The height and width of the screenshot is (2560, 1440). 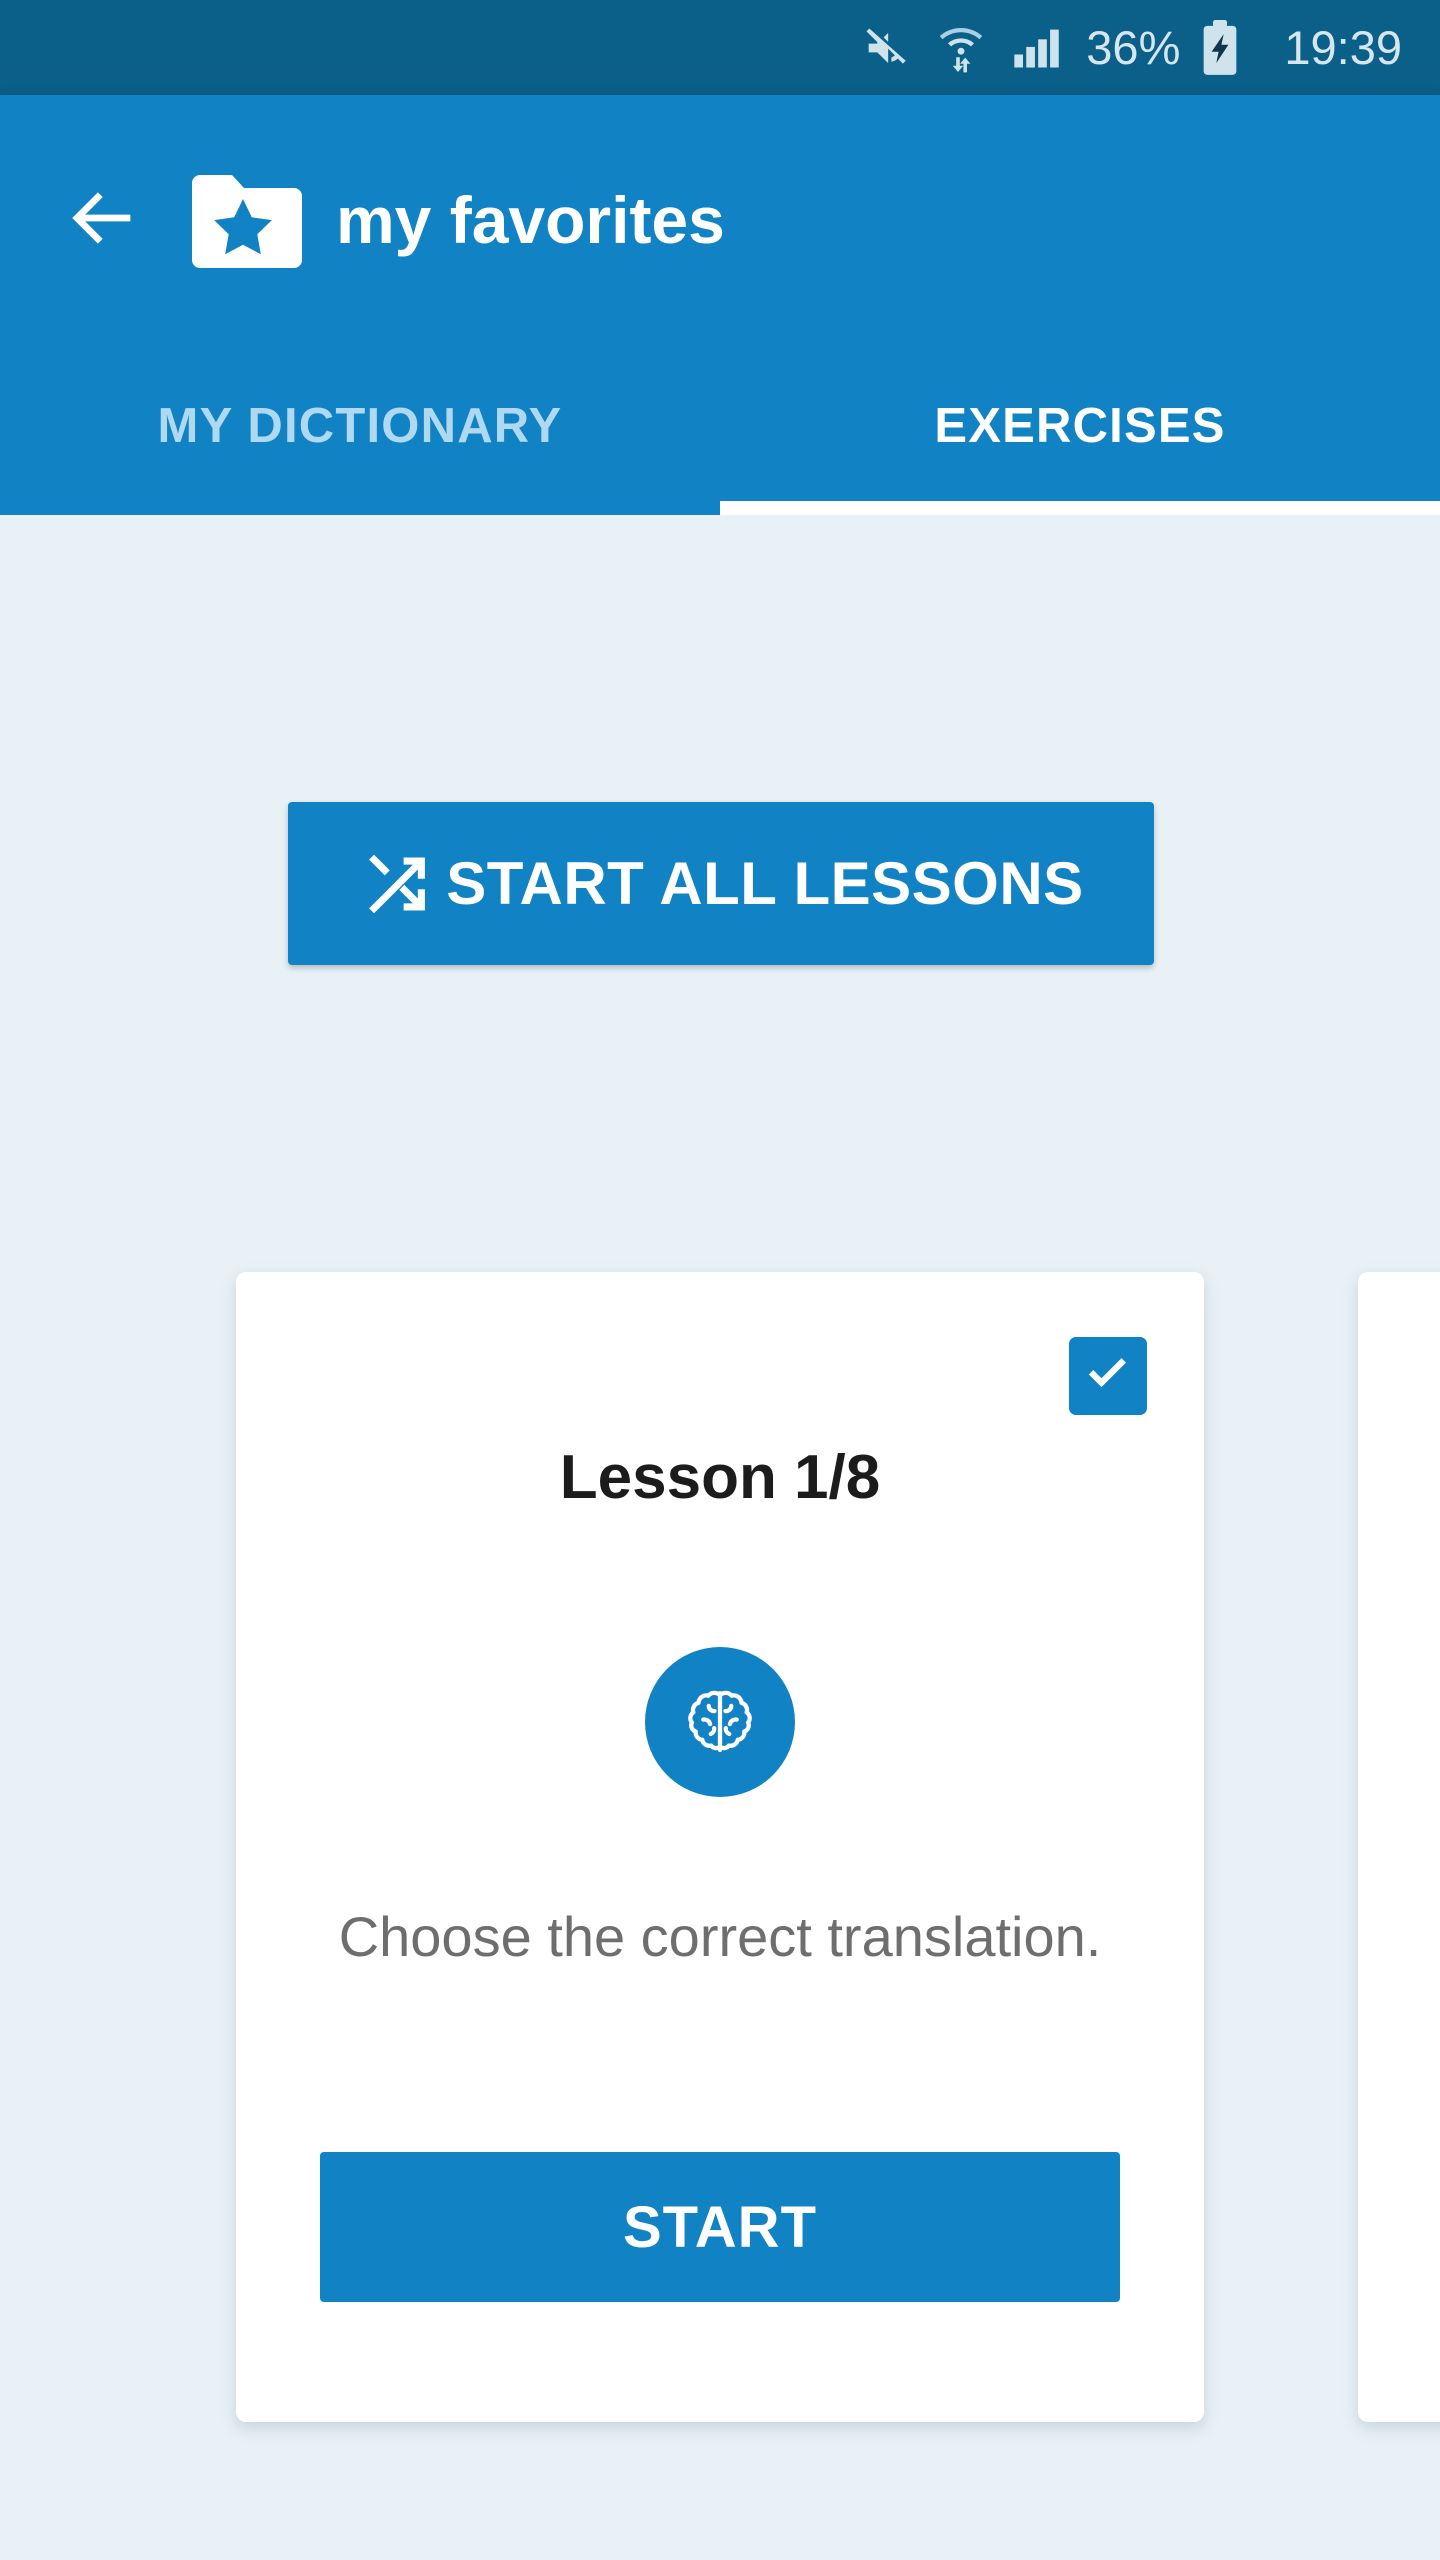 I want to click on check-icon, so click(x=1108, y=1376).